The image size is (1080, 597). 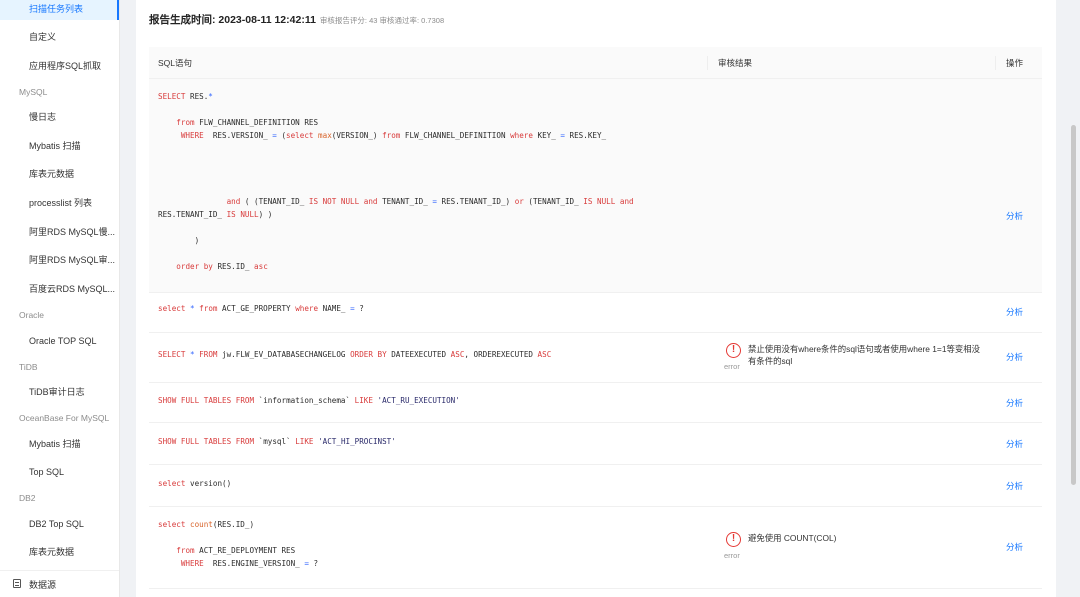 I want to click on sidebar-group-label: TiDB, so click(x=28, y=367).